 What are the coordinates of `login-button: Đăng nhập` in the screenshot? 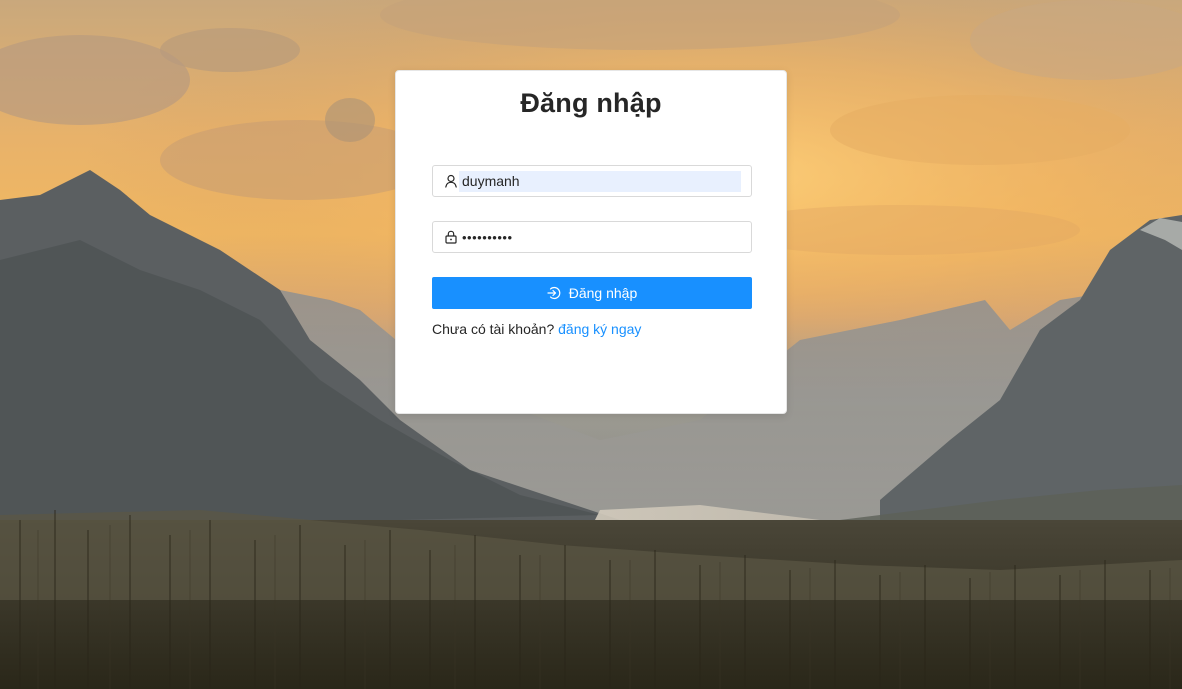 It's located at (592, 293).